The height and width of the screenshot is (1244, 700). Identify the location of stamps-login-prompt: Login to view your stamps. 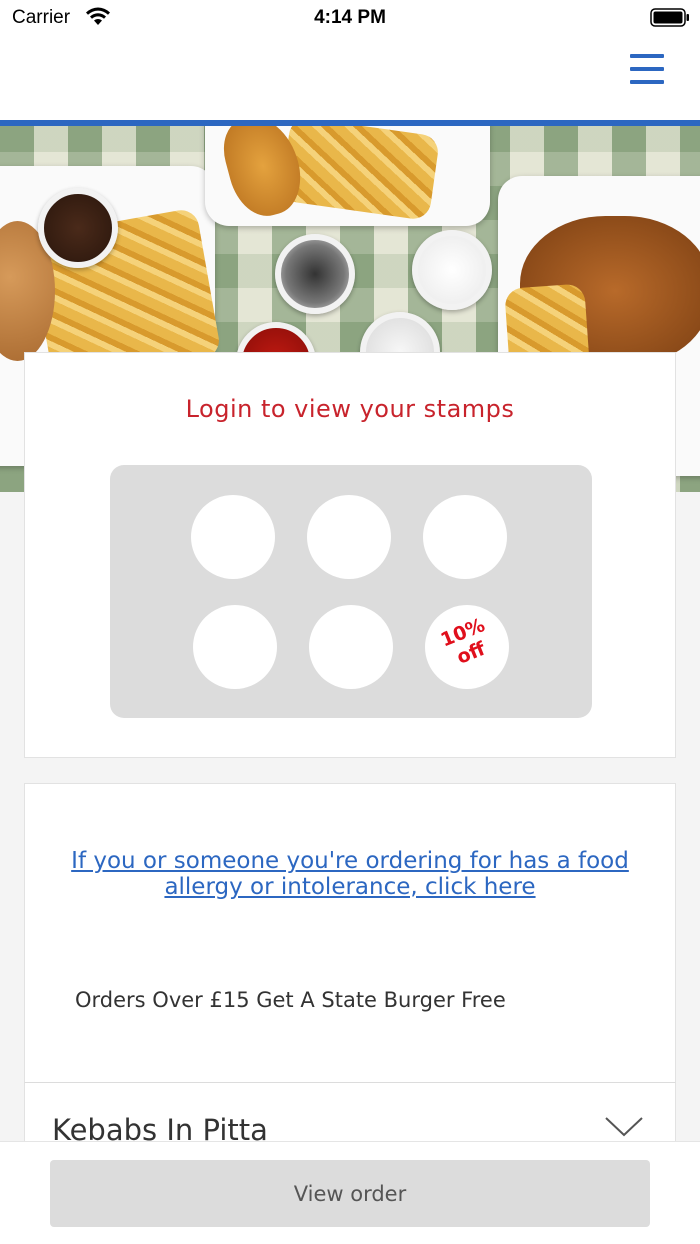
(350, 409).